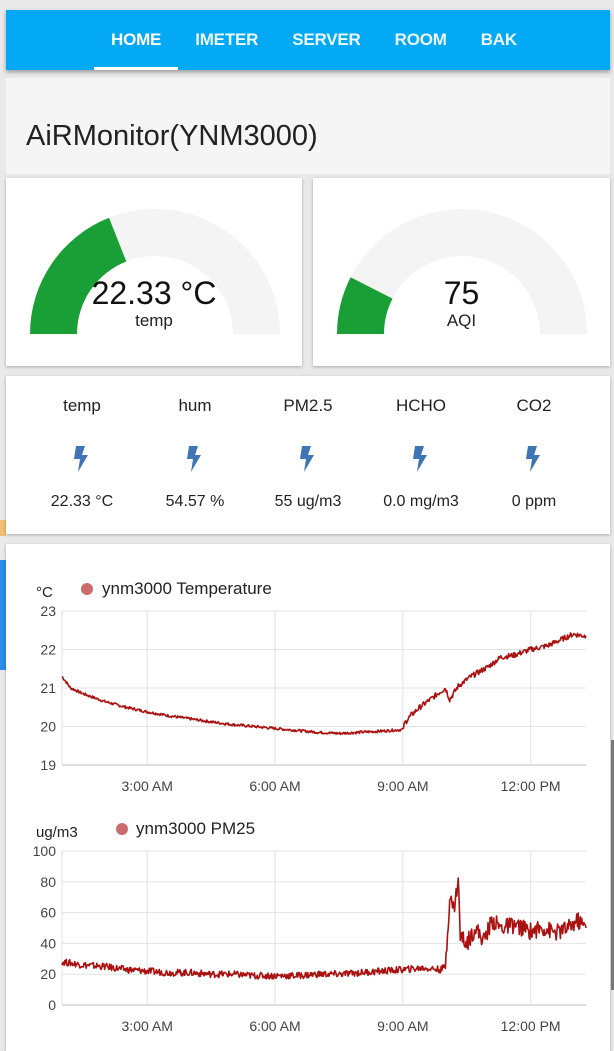 The height and width of the screenshot is (1051, 614). What do you see at coordinates (421, 501) in the screenshot?
I see `sensor-value: 0.0 mg/m3` at bounding box center [421, 501].